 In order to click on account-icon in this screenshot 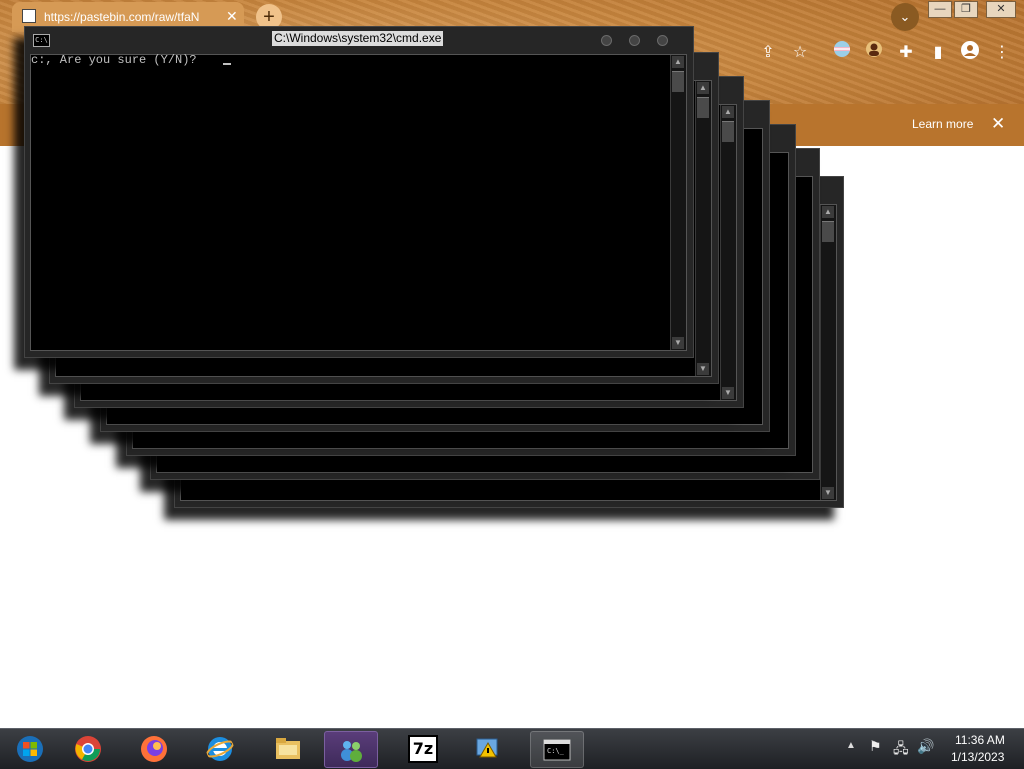, I will do `click(970, 53)`.